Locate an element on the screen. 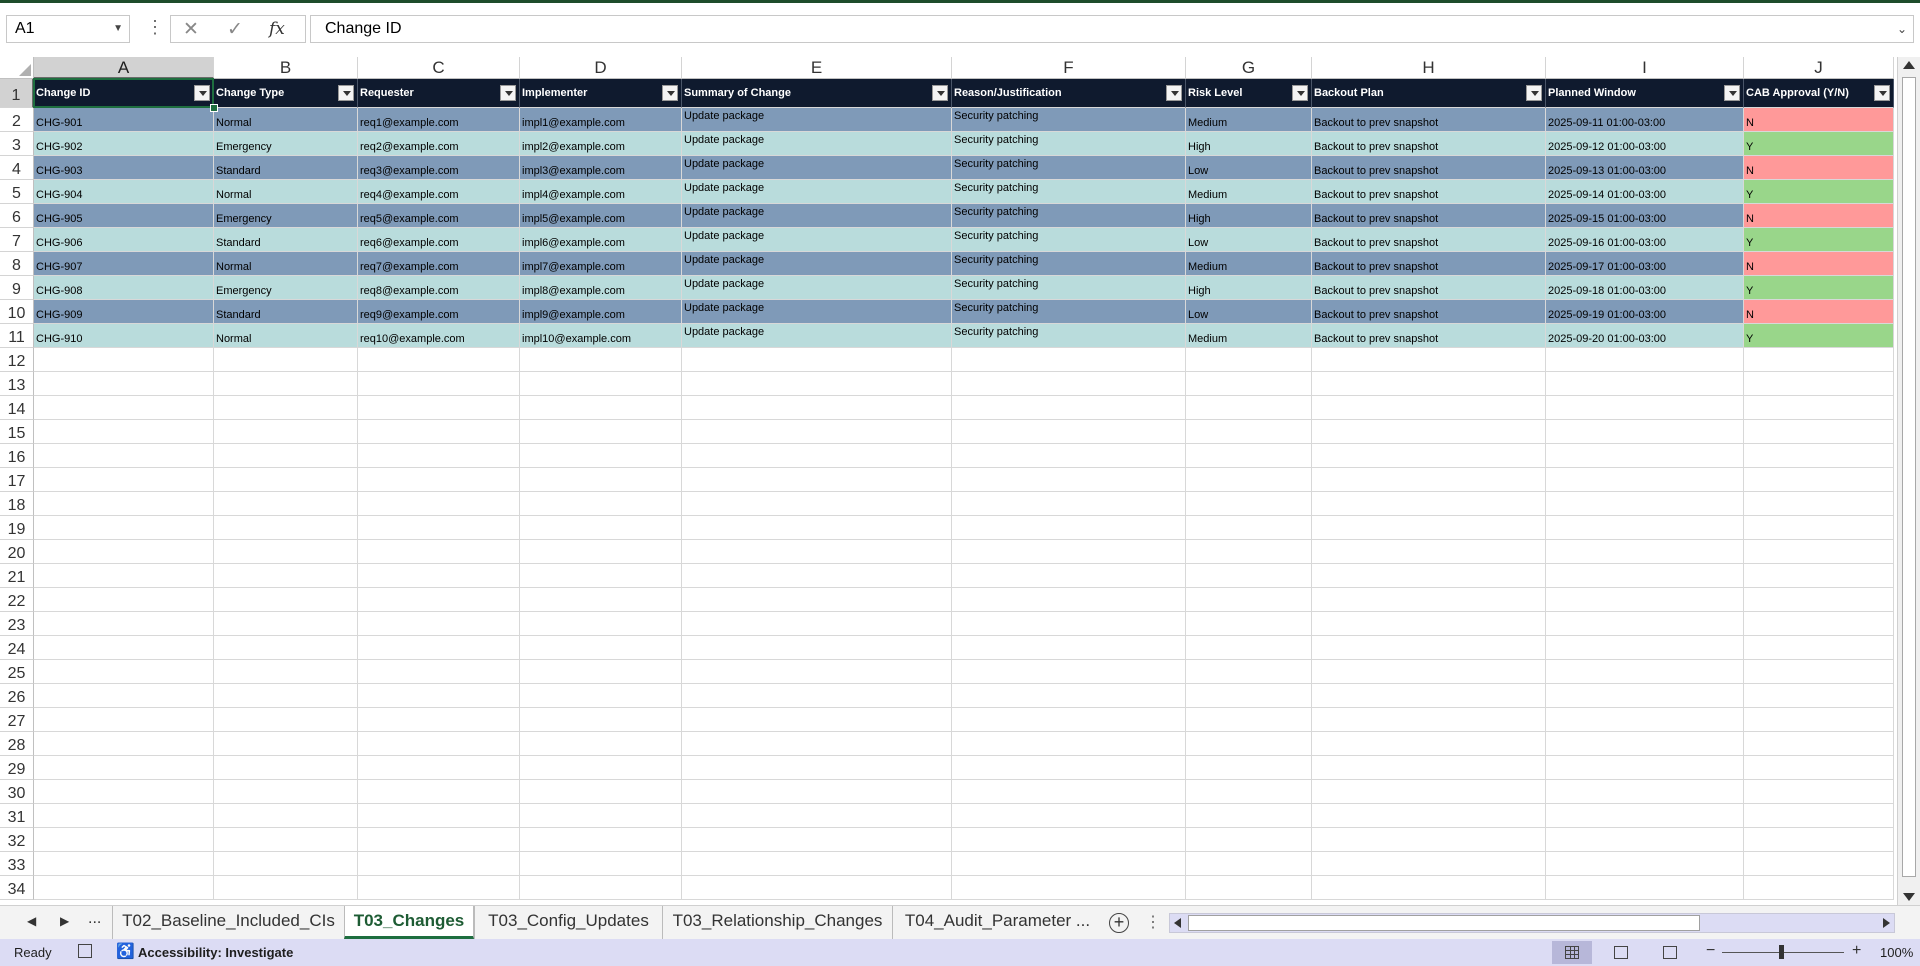 The image size is (1920, 966). table-cell: req7@example.com is located at coordinates (439, 264).